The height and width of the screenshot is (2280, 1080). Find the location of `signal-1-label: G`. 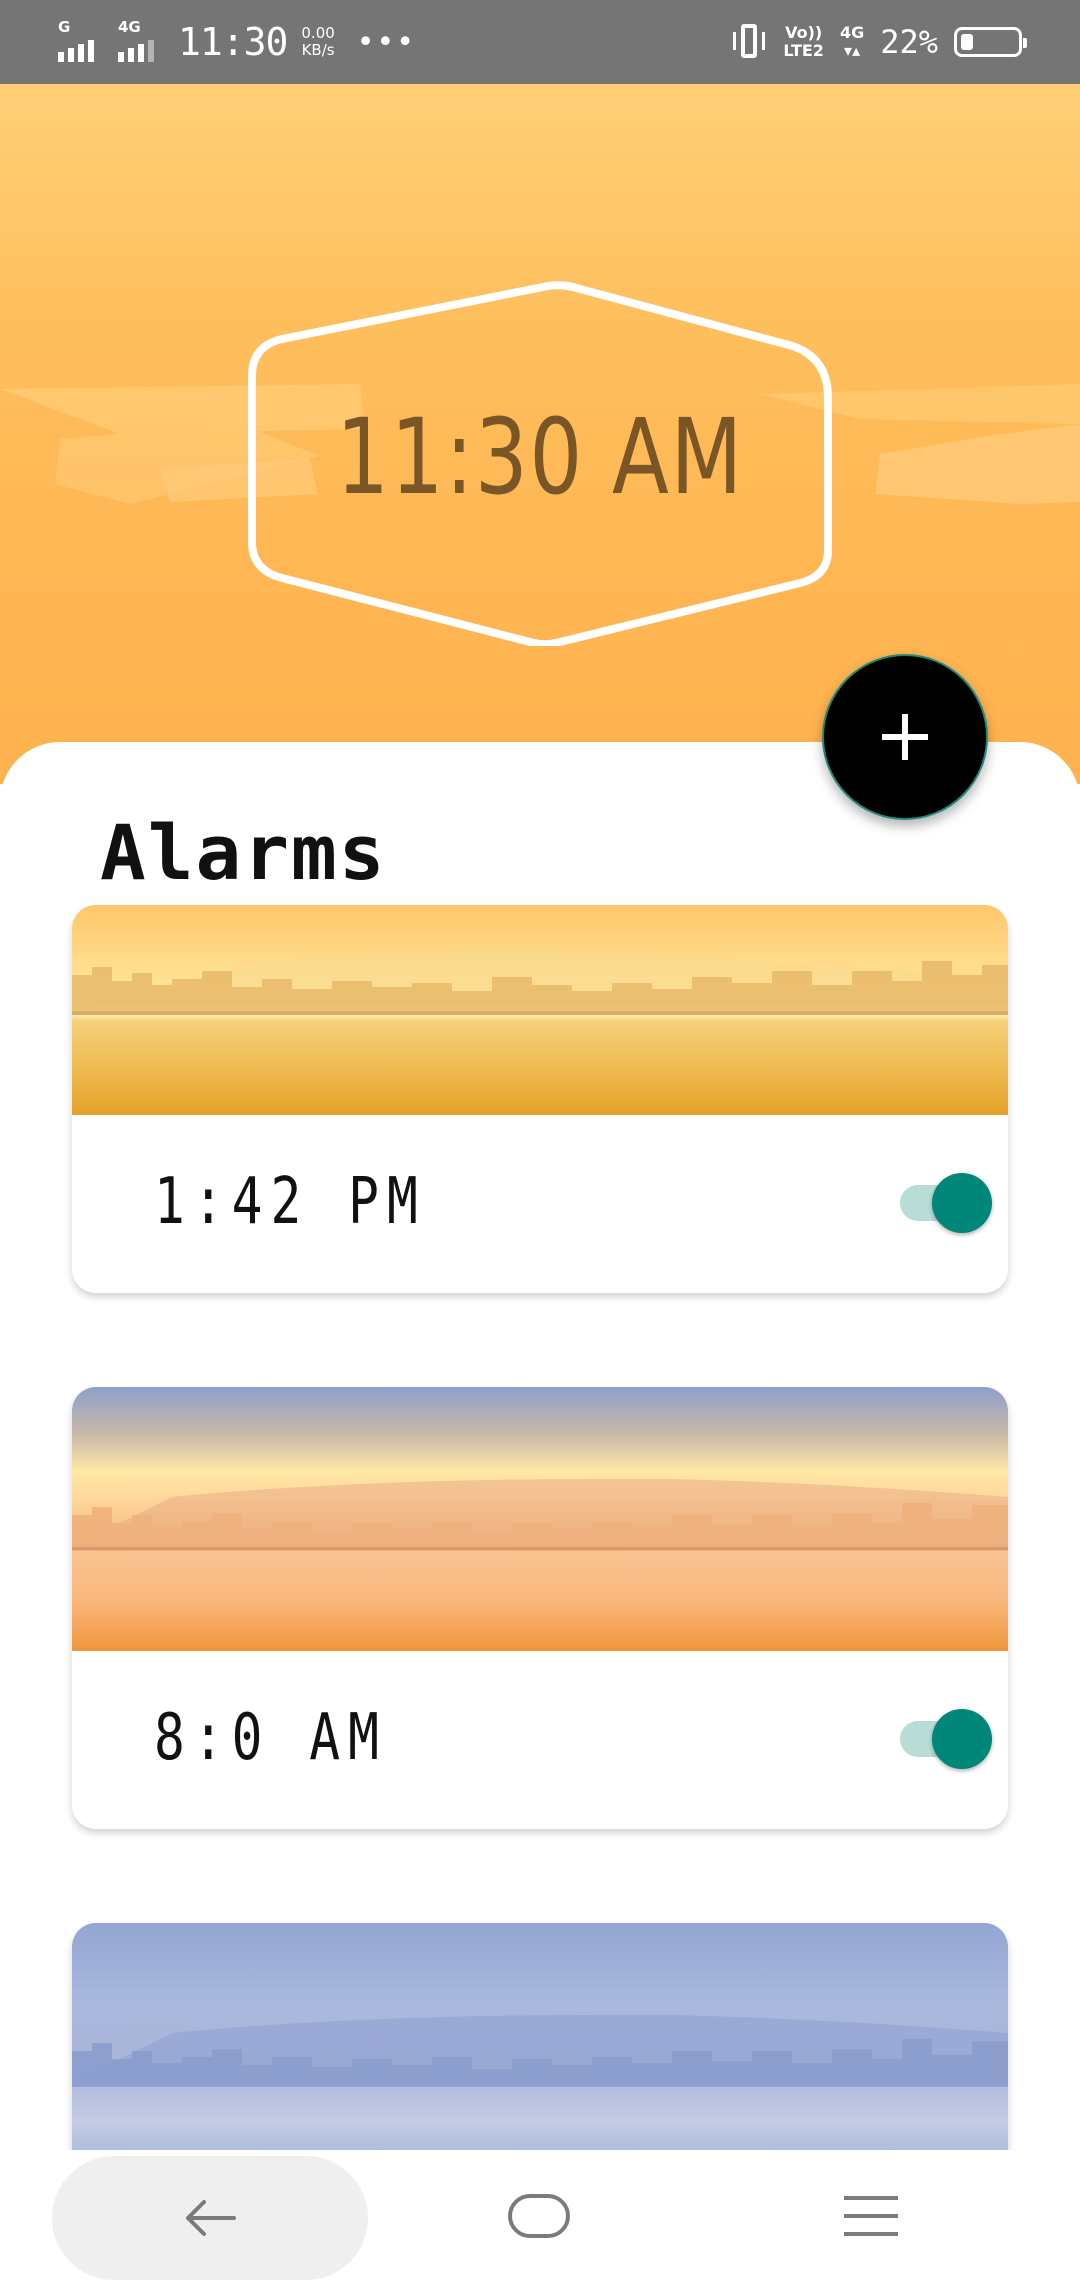

signal-1-label: G is located at coordinates (64, 27).